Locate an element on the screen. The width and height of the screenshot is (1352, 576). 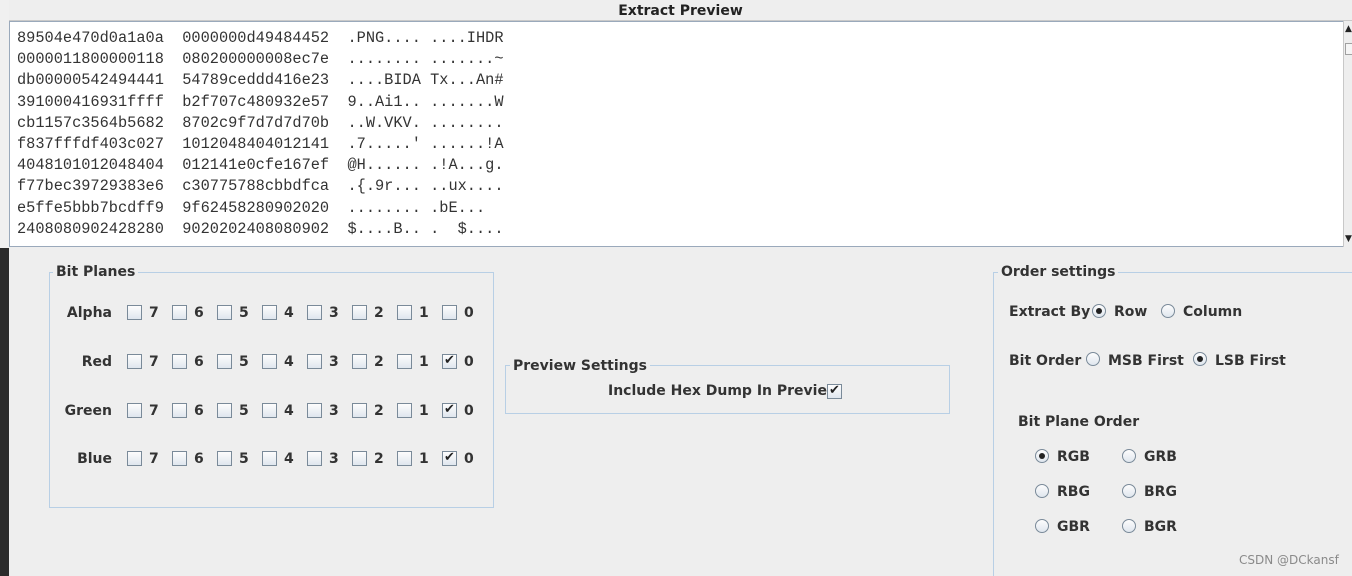
scroll-thumb is located at coordinates (1348, 49).